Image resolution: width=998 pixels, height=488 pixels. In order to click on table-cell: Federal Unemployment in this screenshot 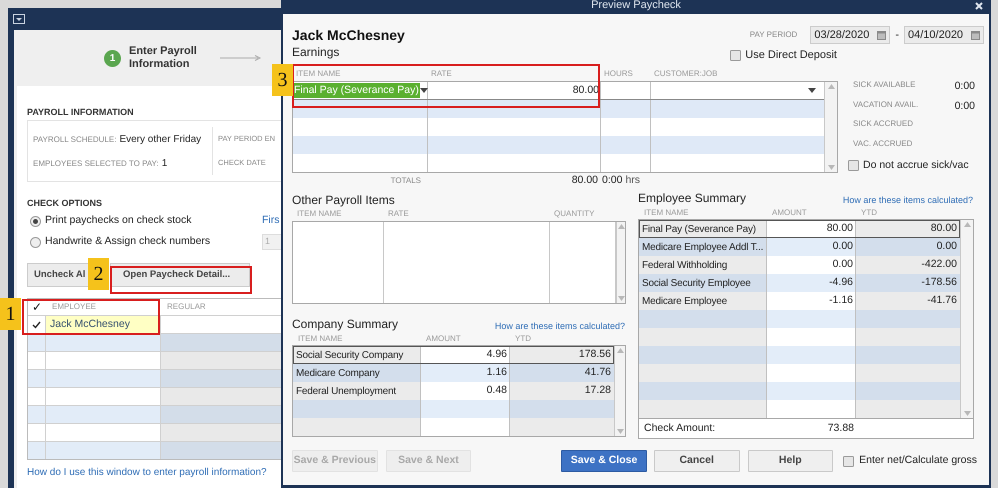, I will do `click(357, 391)`.